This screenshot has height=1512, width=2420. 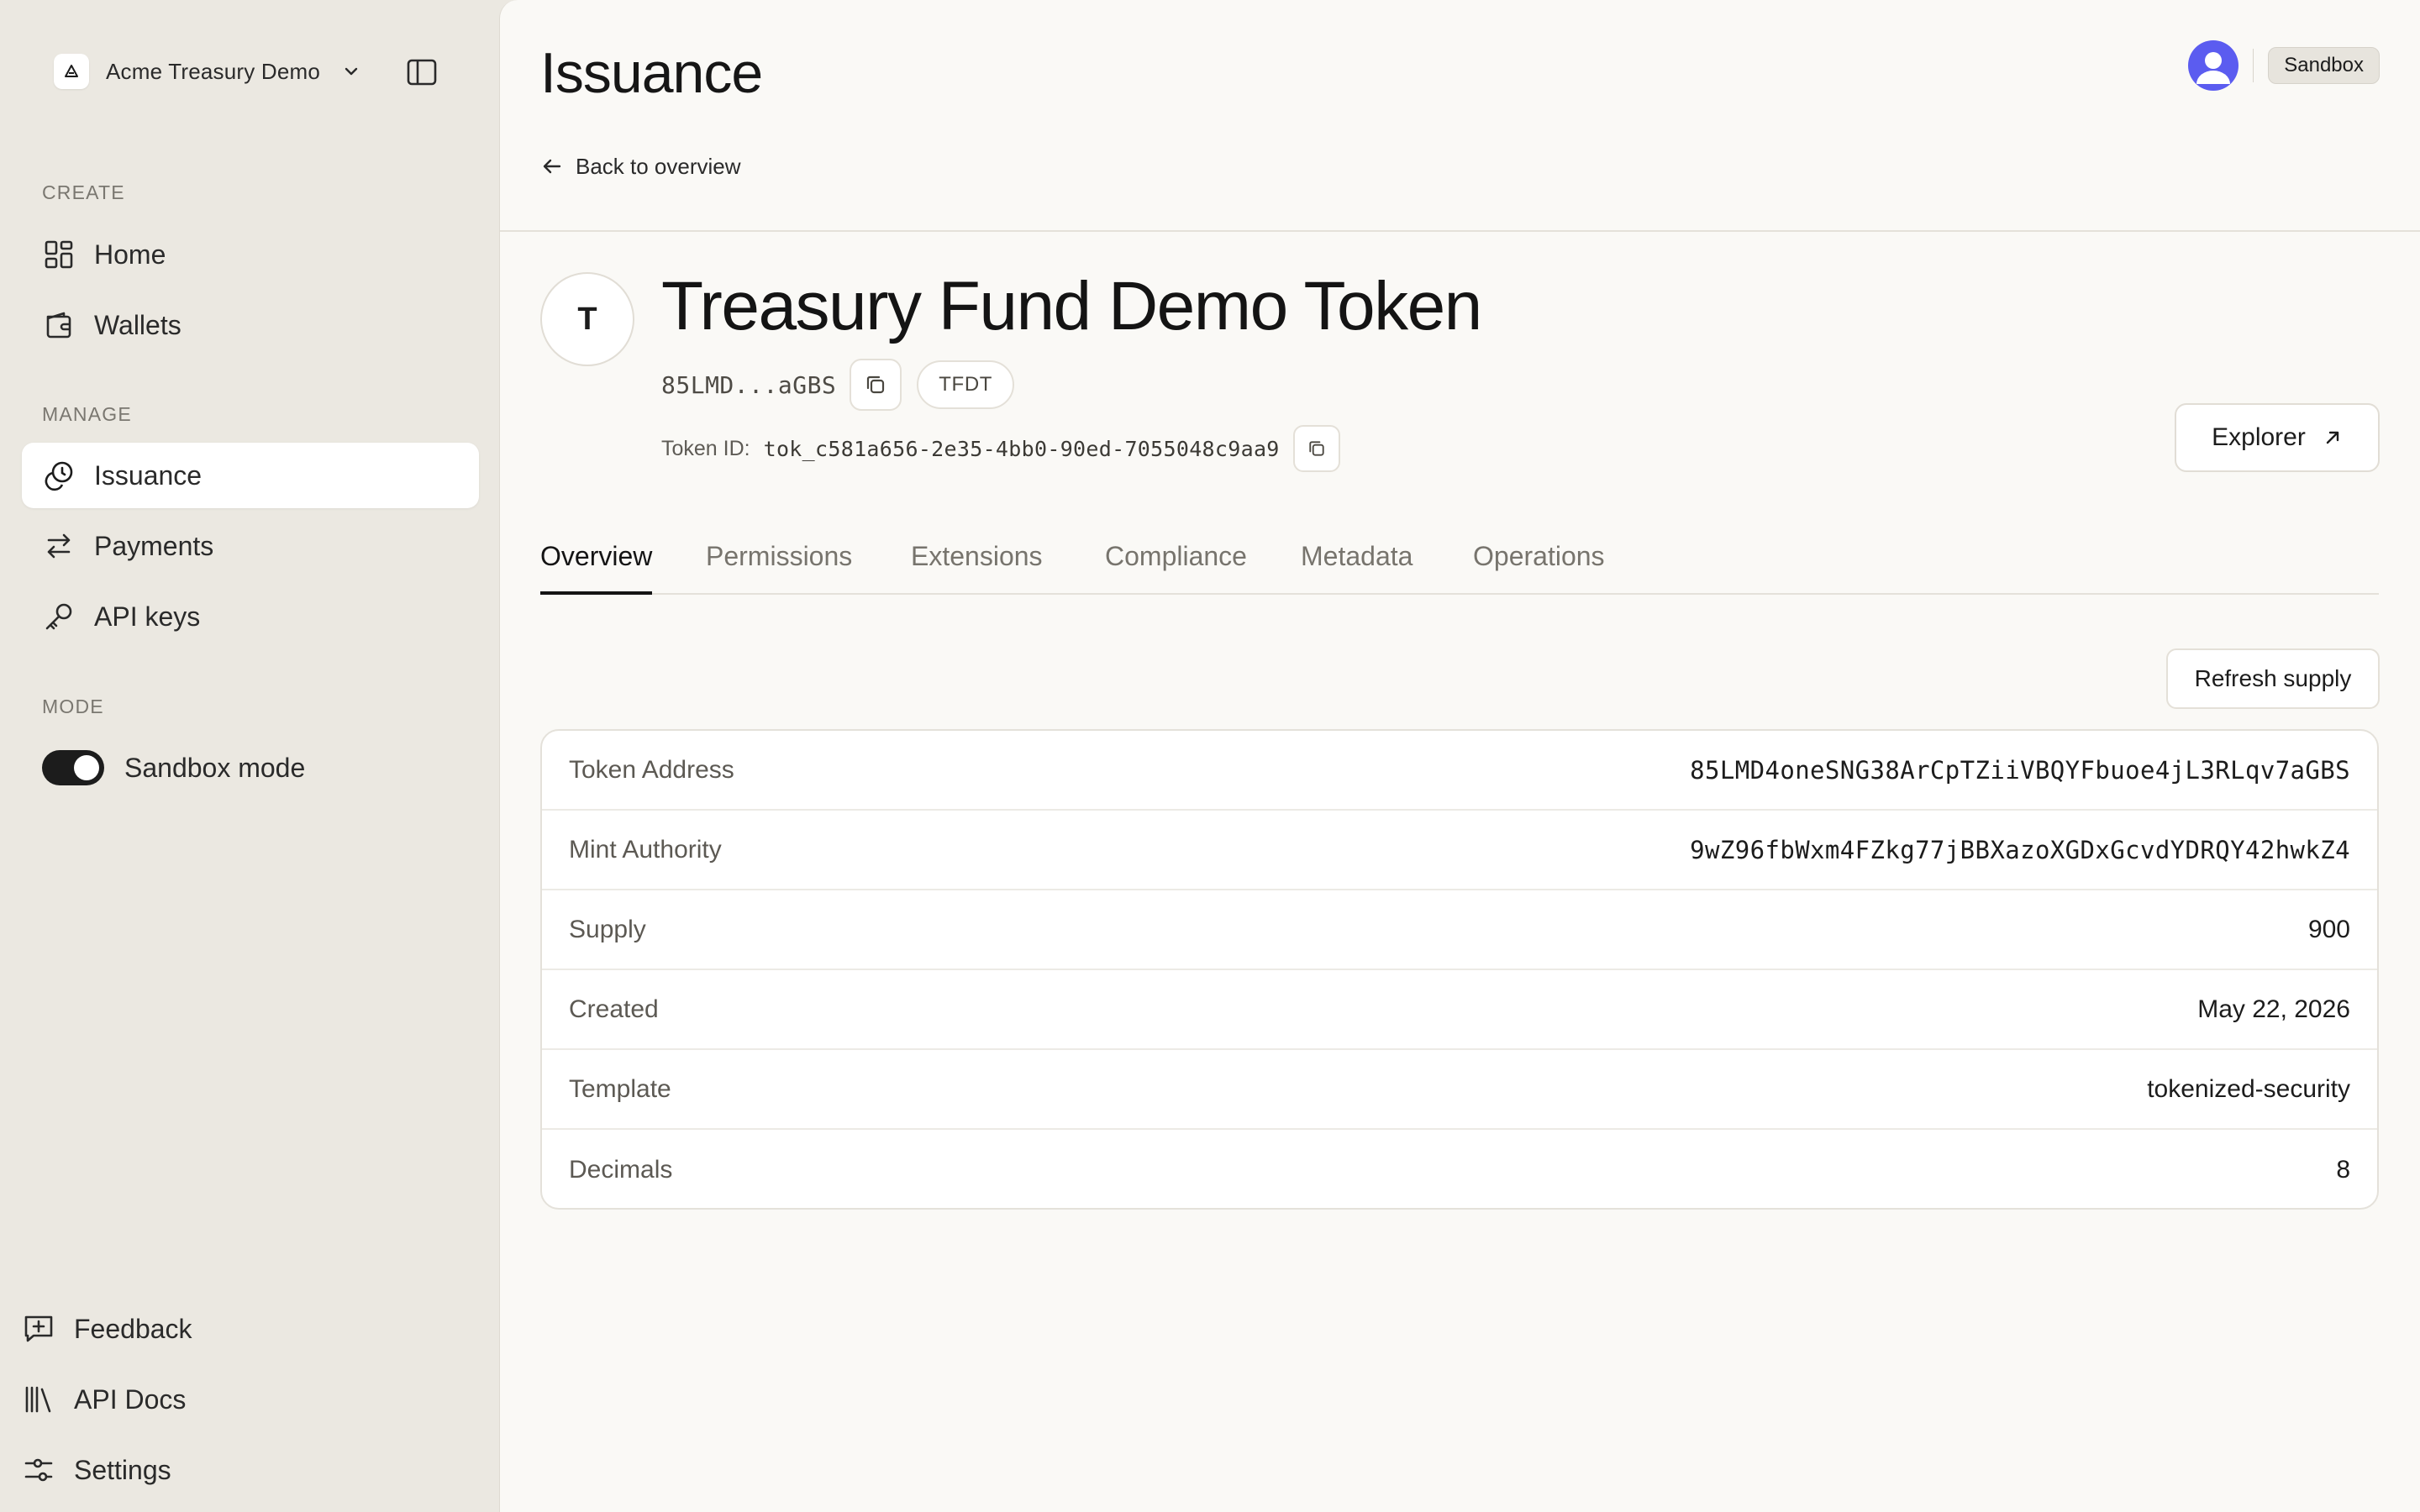 What do you see at coordinates (966, 384) in the screenshot?
I see `token-symbol-badge: TFDT` at bounding box center [966, 384].